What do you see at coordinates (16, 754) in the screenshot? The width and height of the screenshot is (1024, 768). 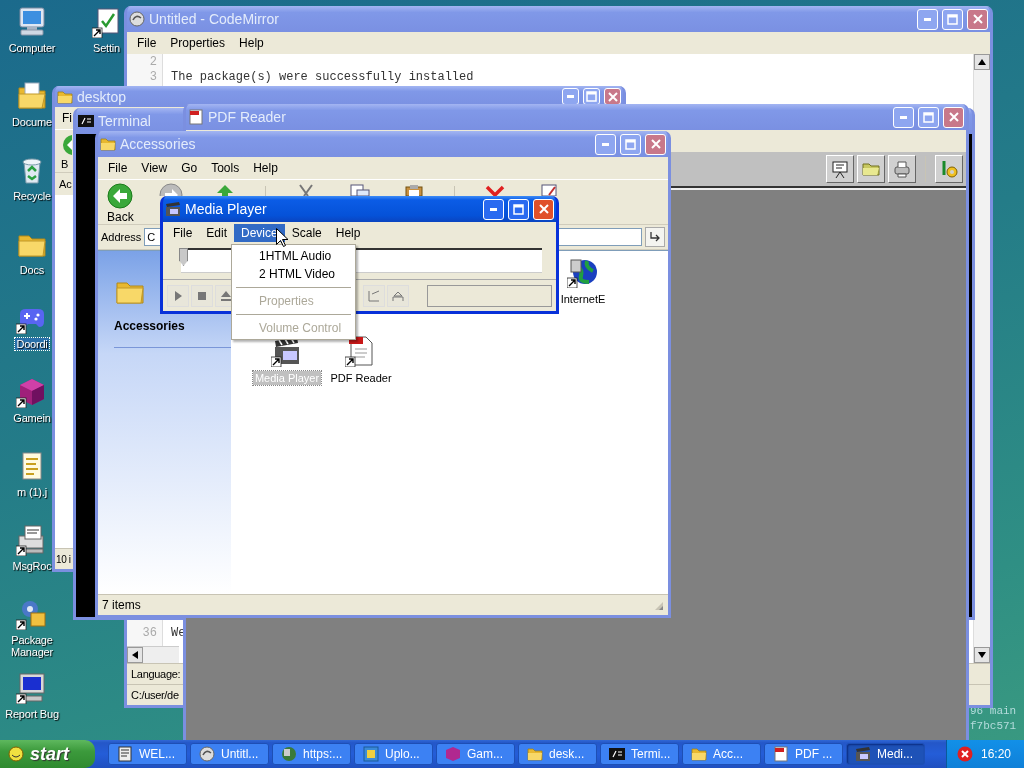 I see `smiley-icon` at bounding box center [16, 754].